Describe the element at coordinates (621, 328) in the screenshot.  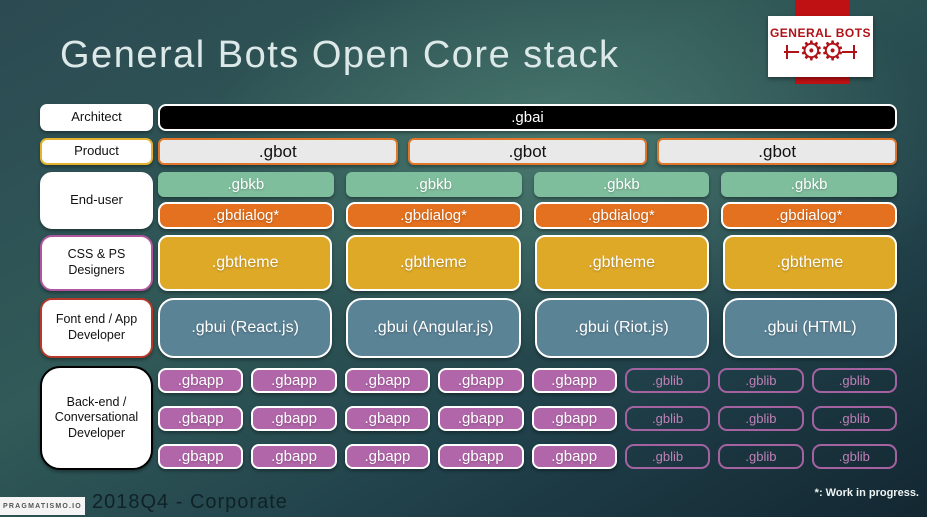
I see `block-gbui-riot: .gbui (Riot.js)` at that location.